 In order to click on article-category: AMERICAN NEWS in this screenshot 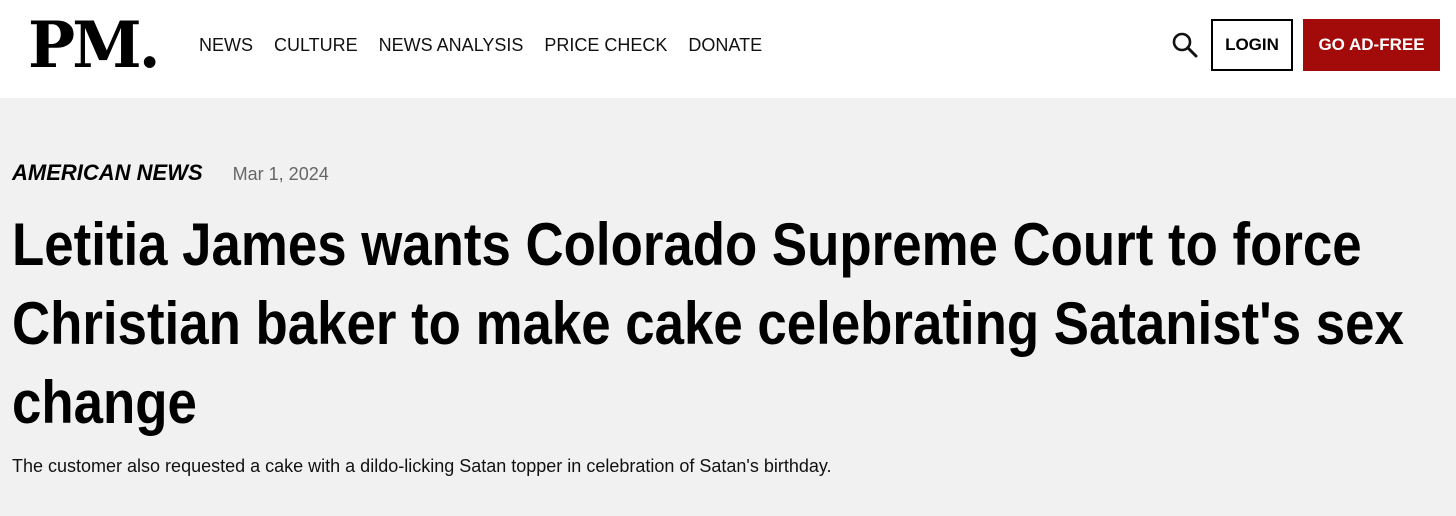, I will do `click(107, 173)`.